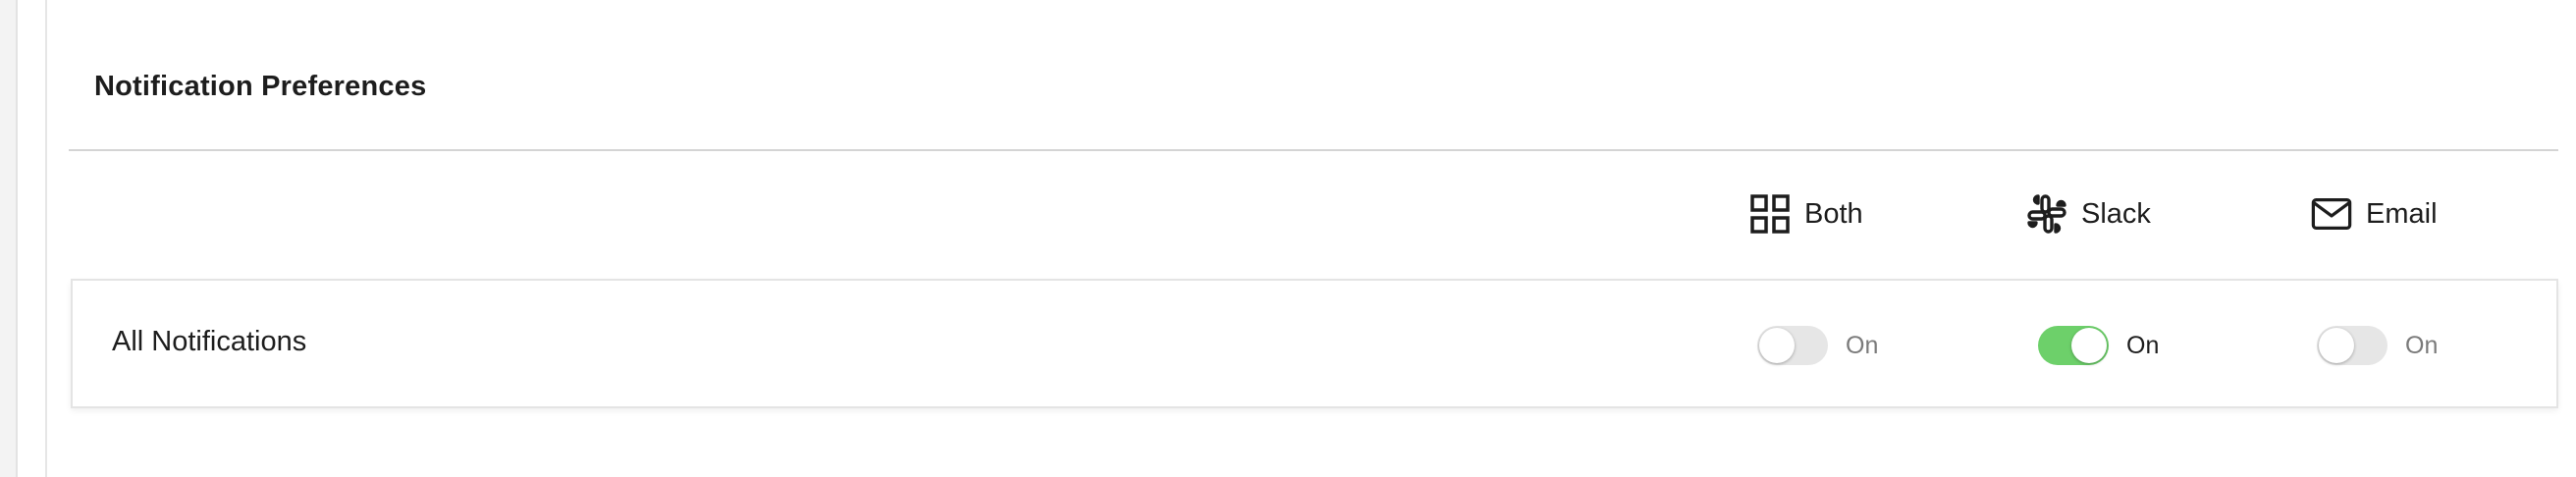 The width and height of the screenshot is (2576, 477). Describe the element at coordinates (2331, 214) in the screenshot. I see `mail-icon` at that location.